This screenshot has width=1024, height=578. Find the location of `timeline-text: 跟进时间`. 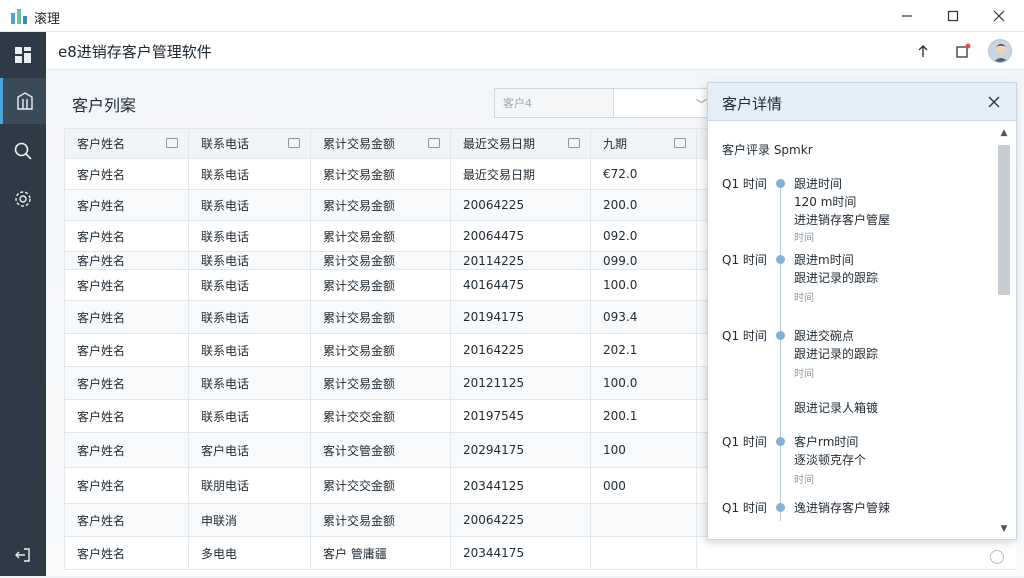

timeline-text: 跟进时间 is located at coordinates (818, 184).